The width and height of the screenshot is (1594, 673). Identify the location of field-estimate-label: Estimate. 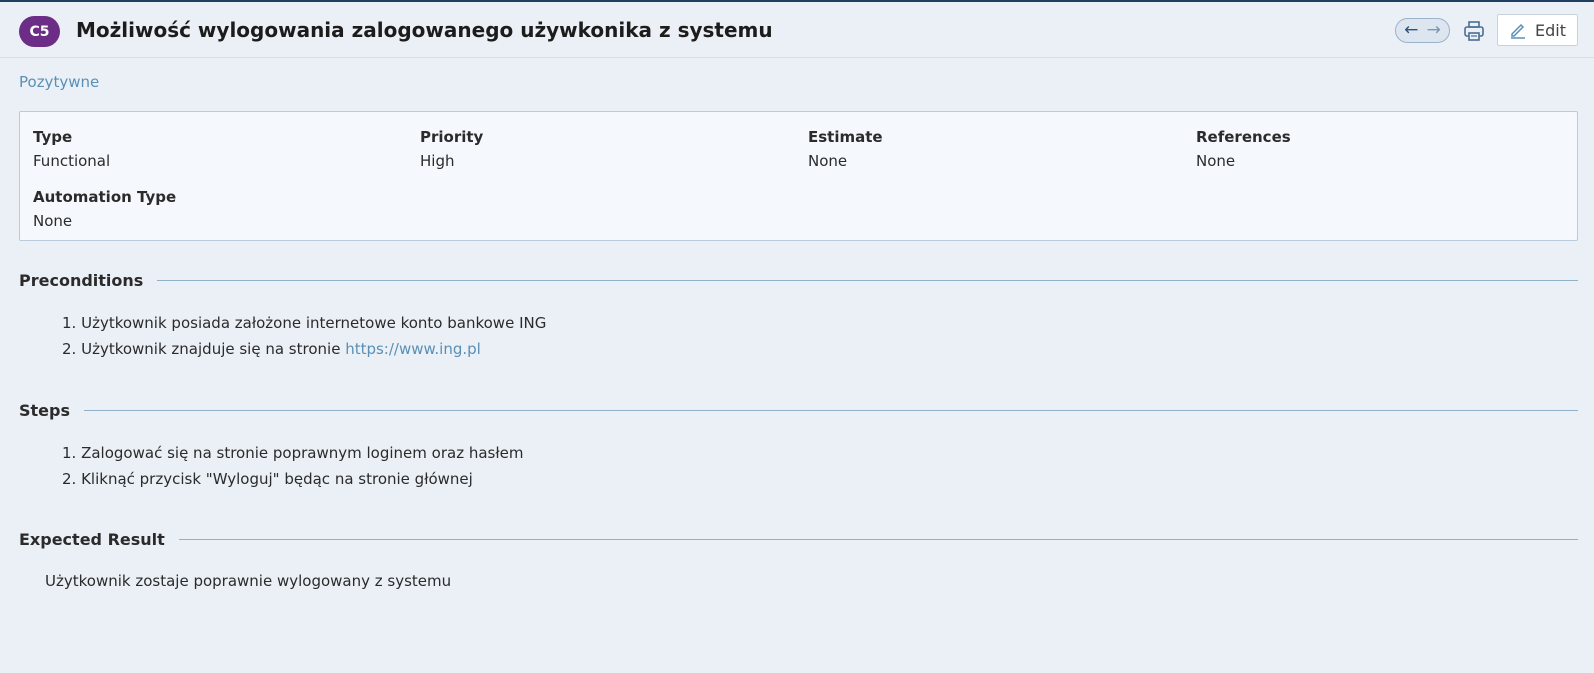
(845, 137).